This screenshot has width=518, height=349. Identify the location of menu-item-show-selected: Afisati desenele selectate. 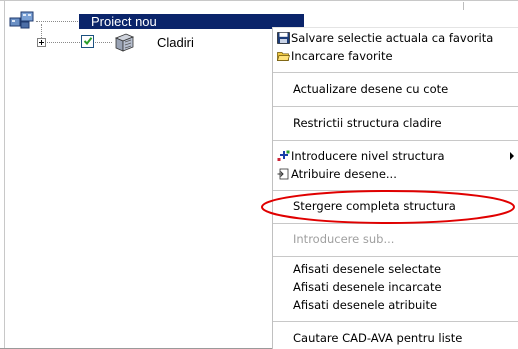
(395, 269).